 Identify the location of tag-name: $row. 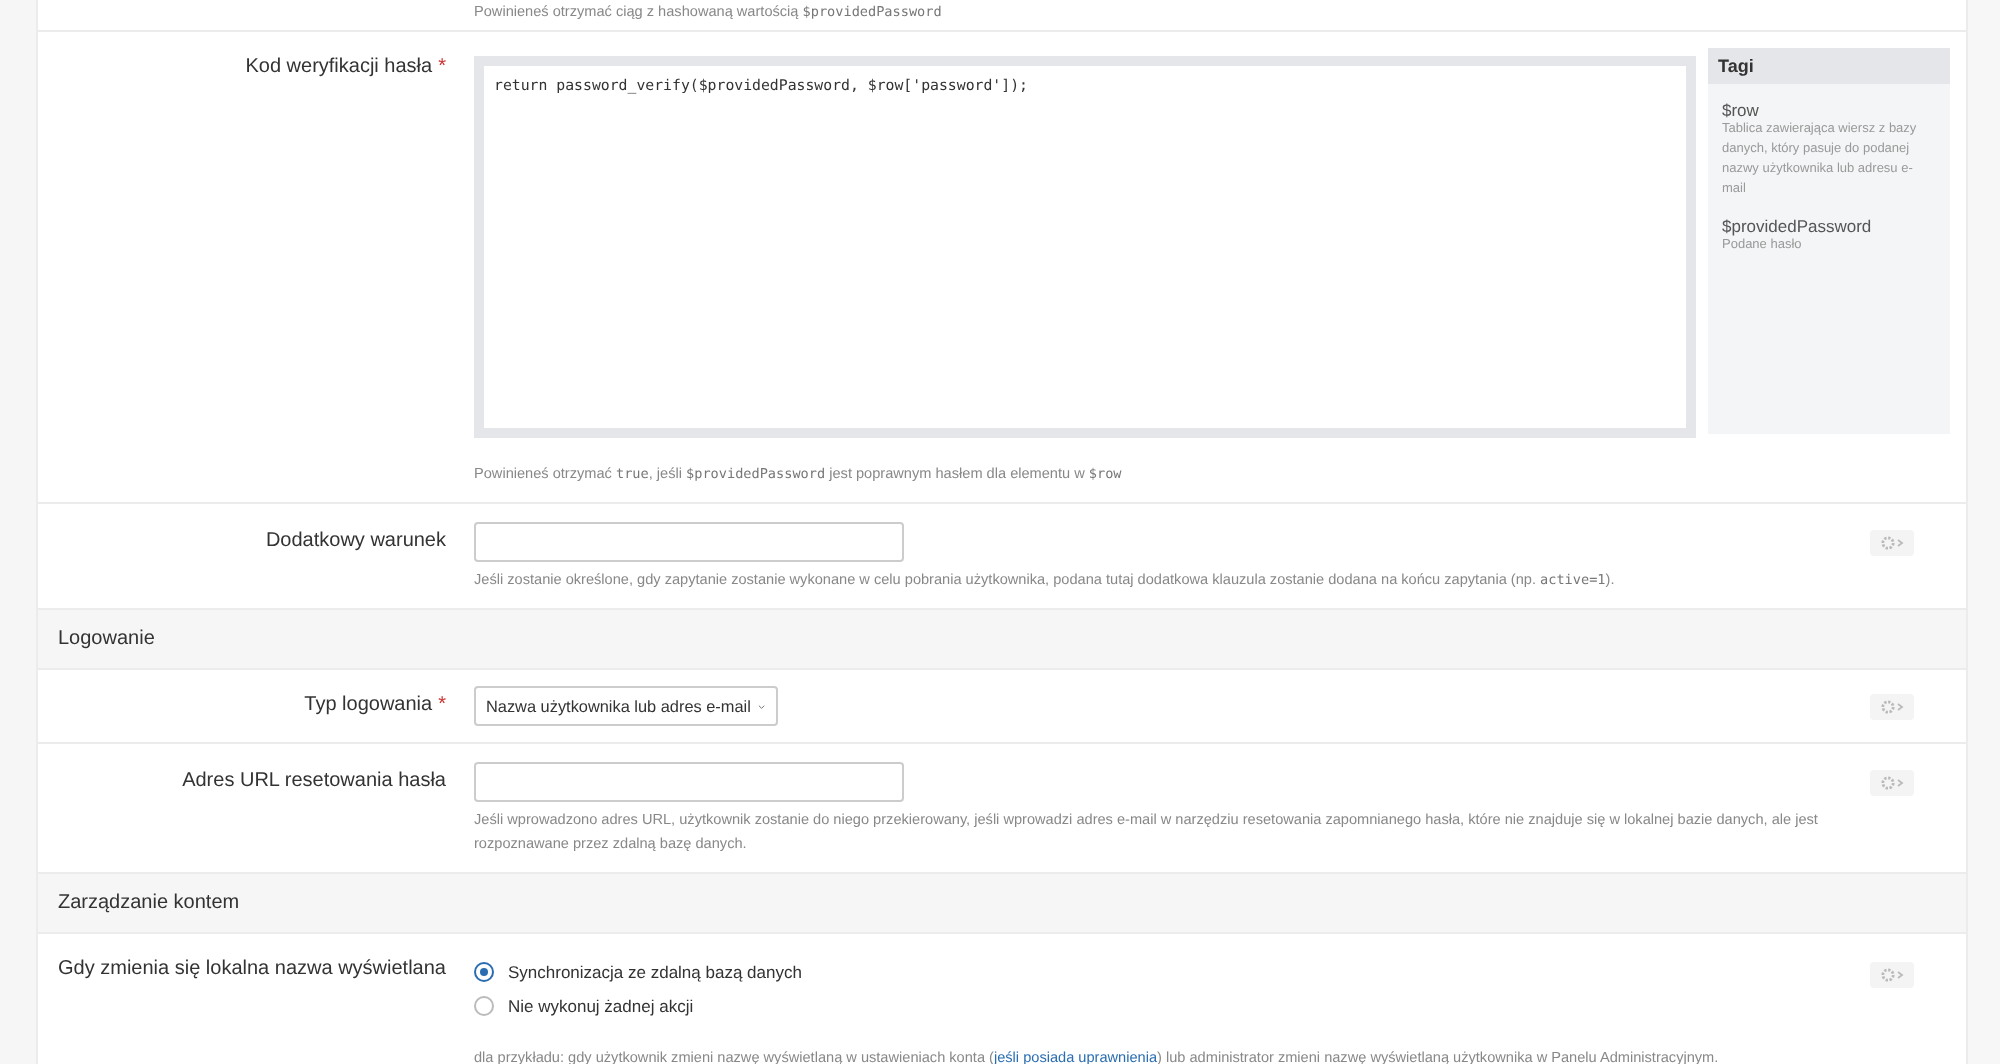
(1740, 109).